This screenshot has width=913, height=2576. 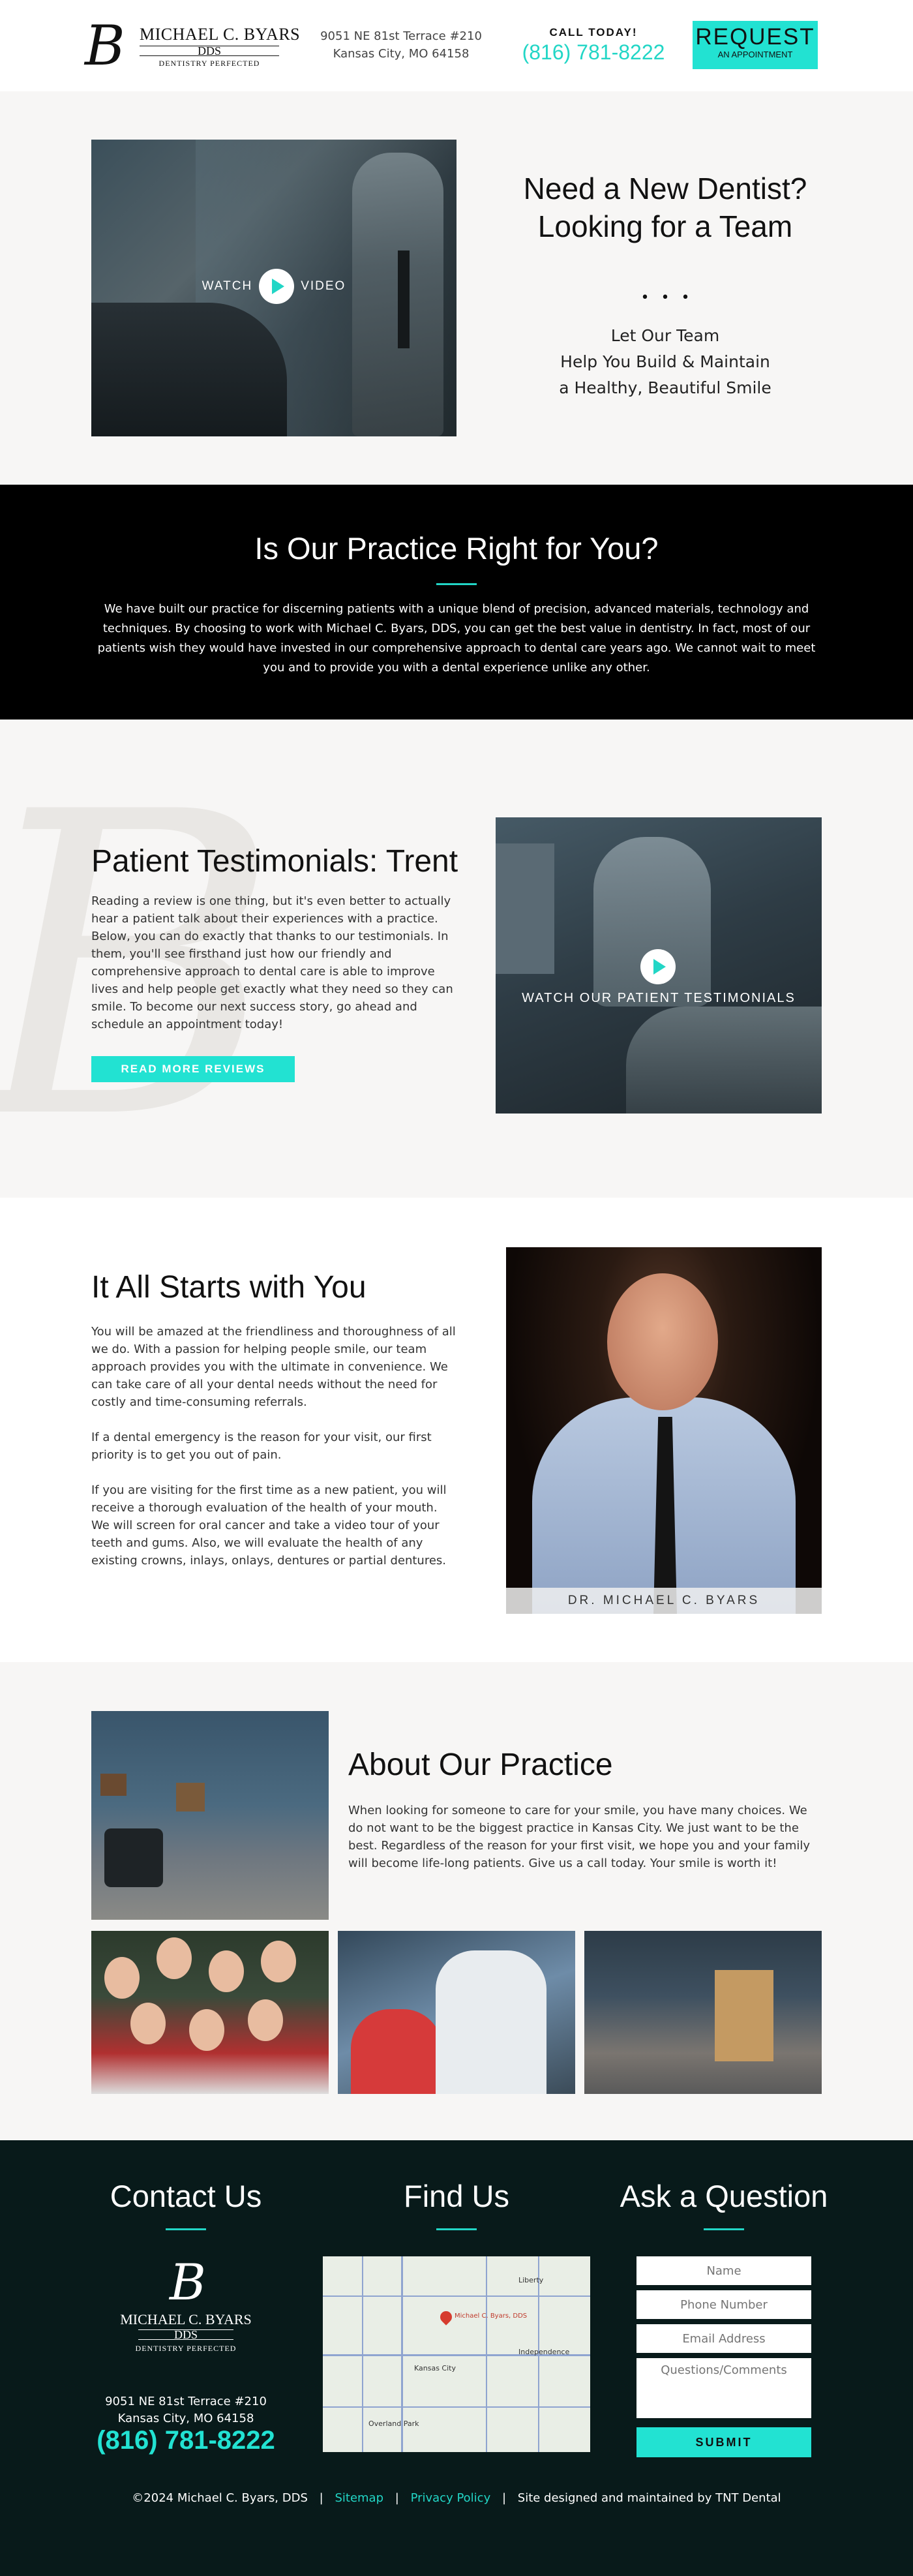 What do you see at coordinates (393, 2424) in the screenshot?
I see `map-label: Overland Park` at bounding box center [393, 2424].